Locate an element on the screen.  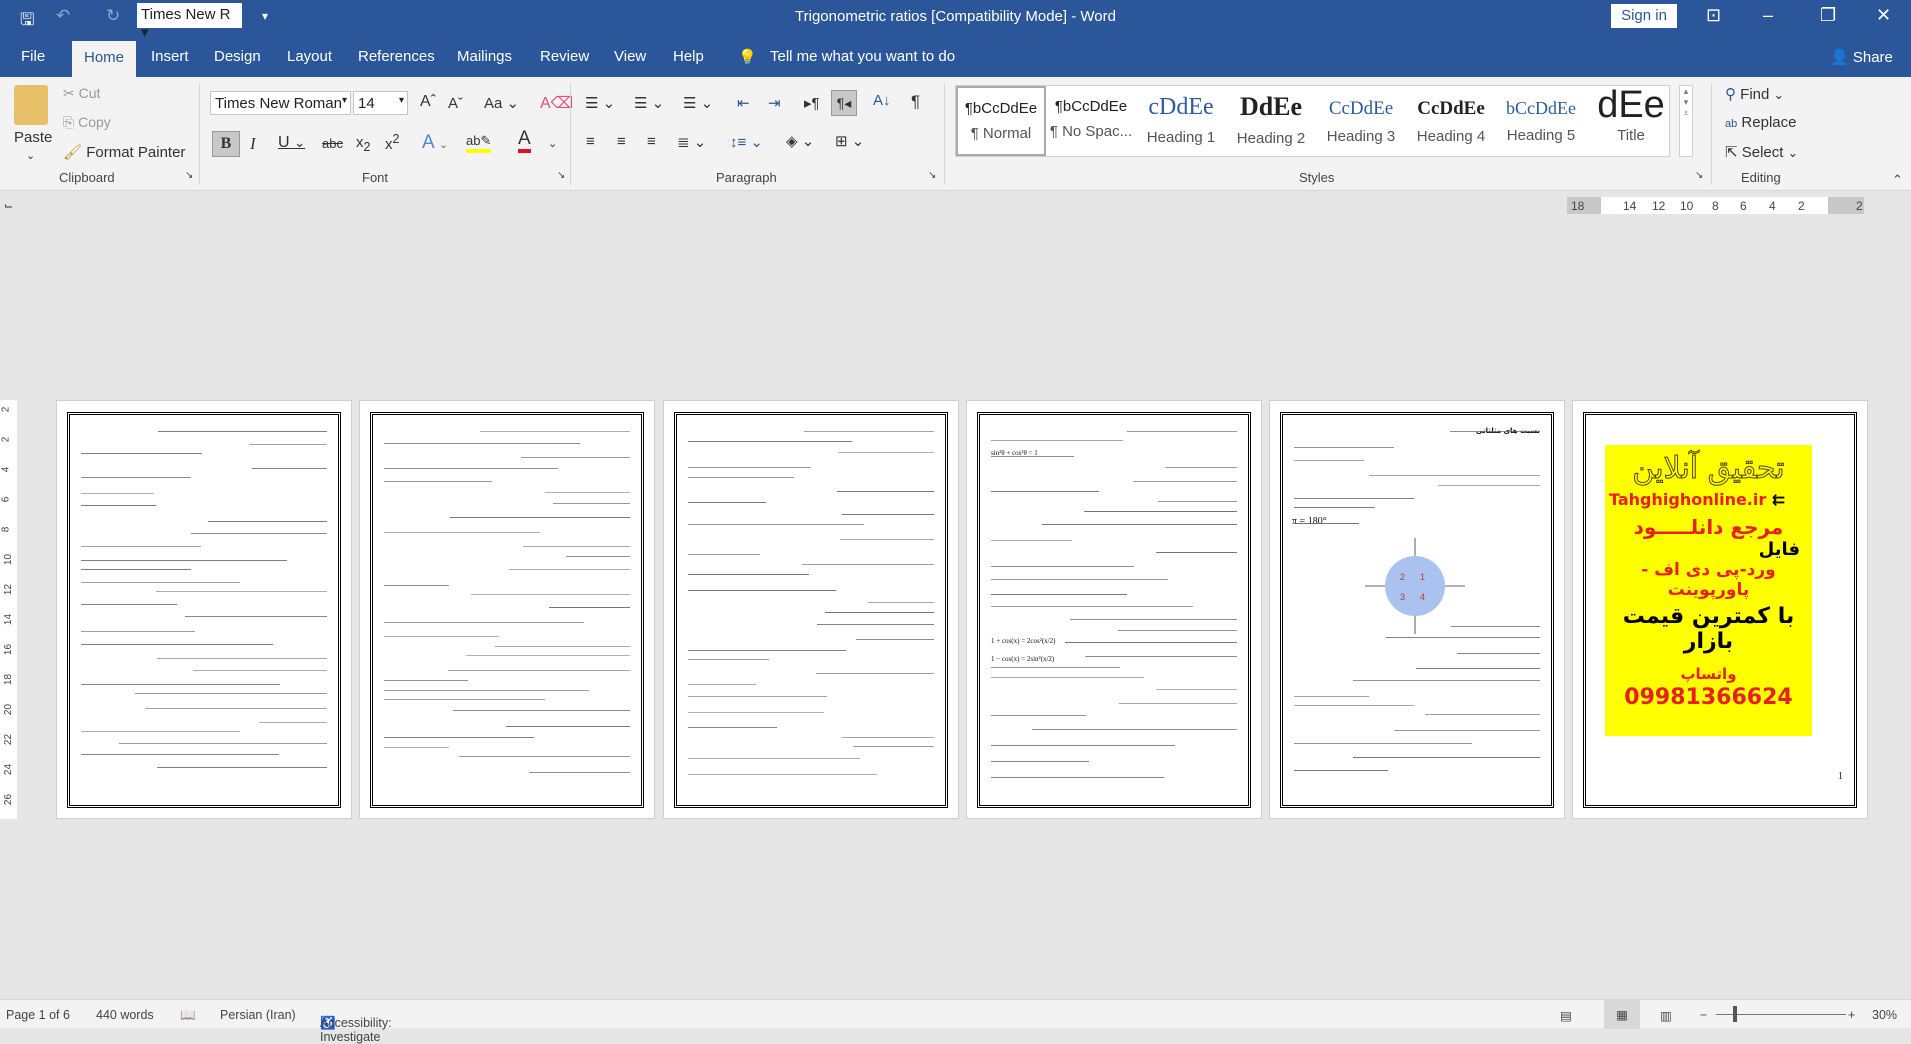
bold-button: B is located at coordinates (226, 144).